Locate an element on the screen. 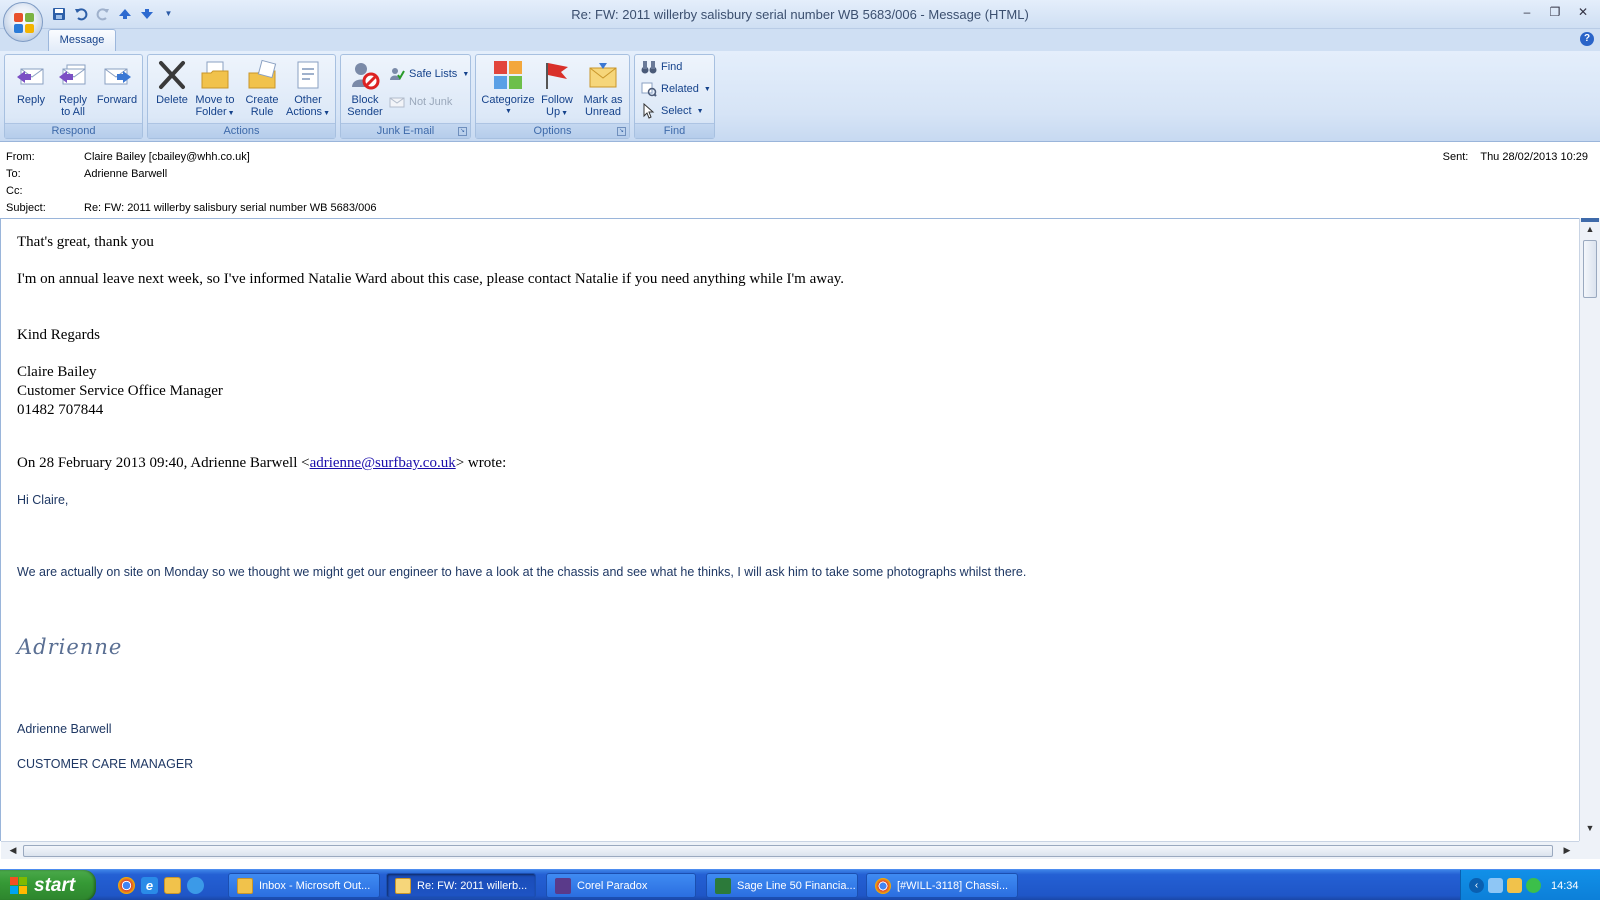 Image resolution: width=1600 pixels, height=900 pixels. respond-group: Reply Reply to All Forward Respond is located at coordinates (73, 96).